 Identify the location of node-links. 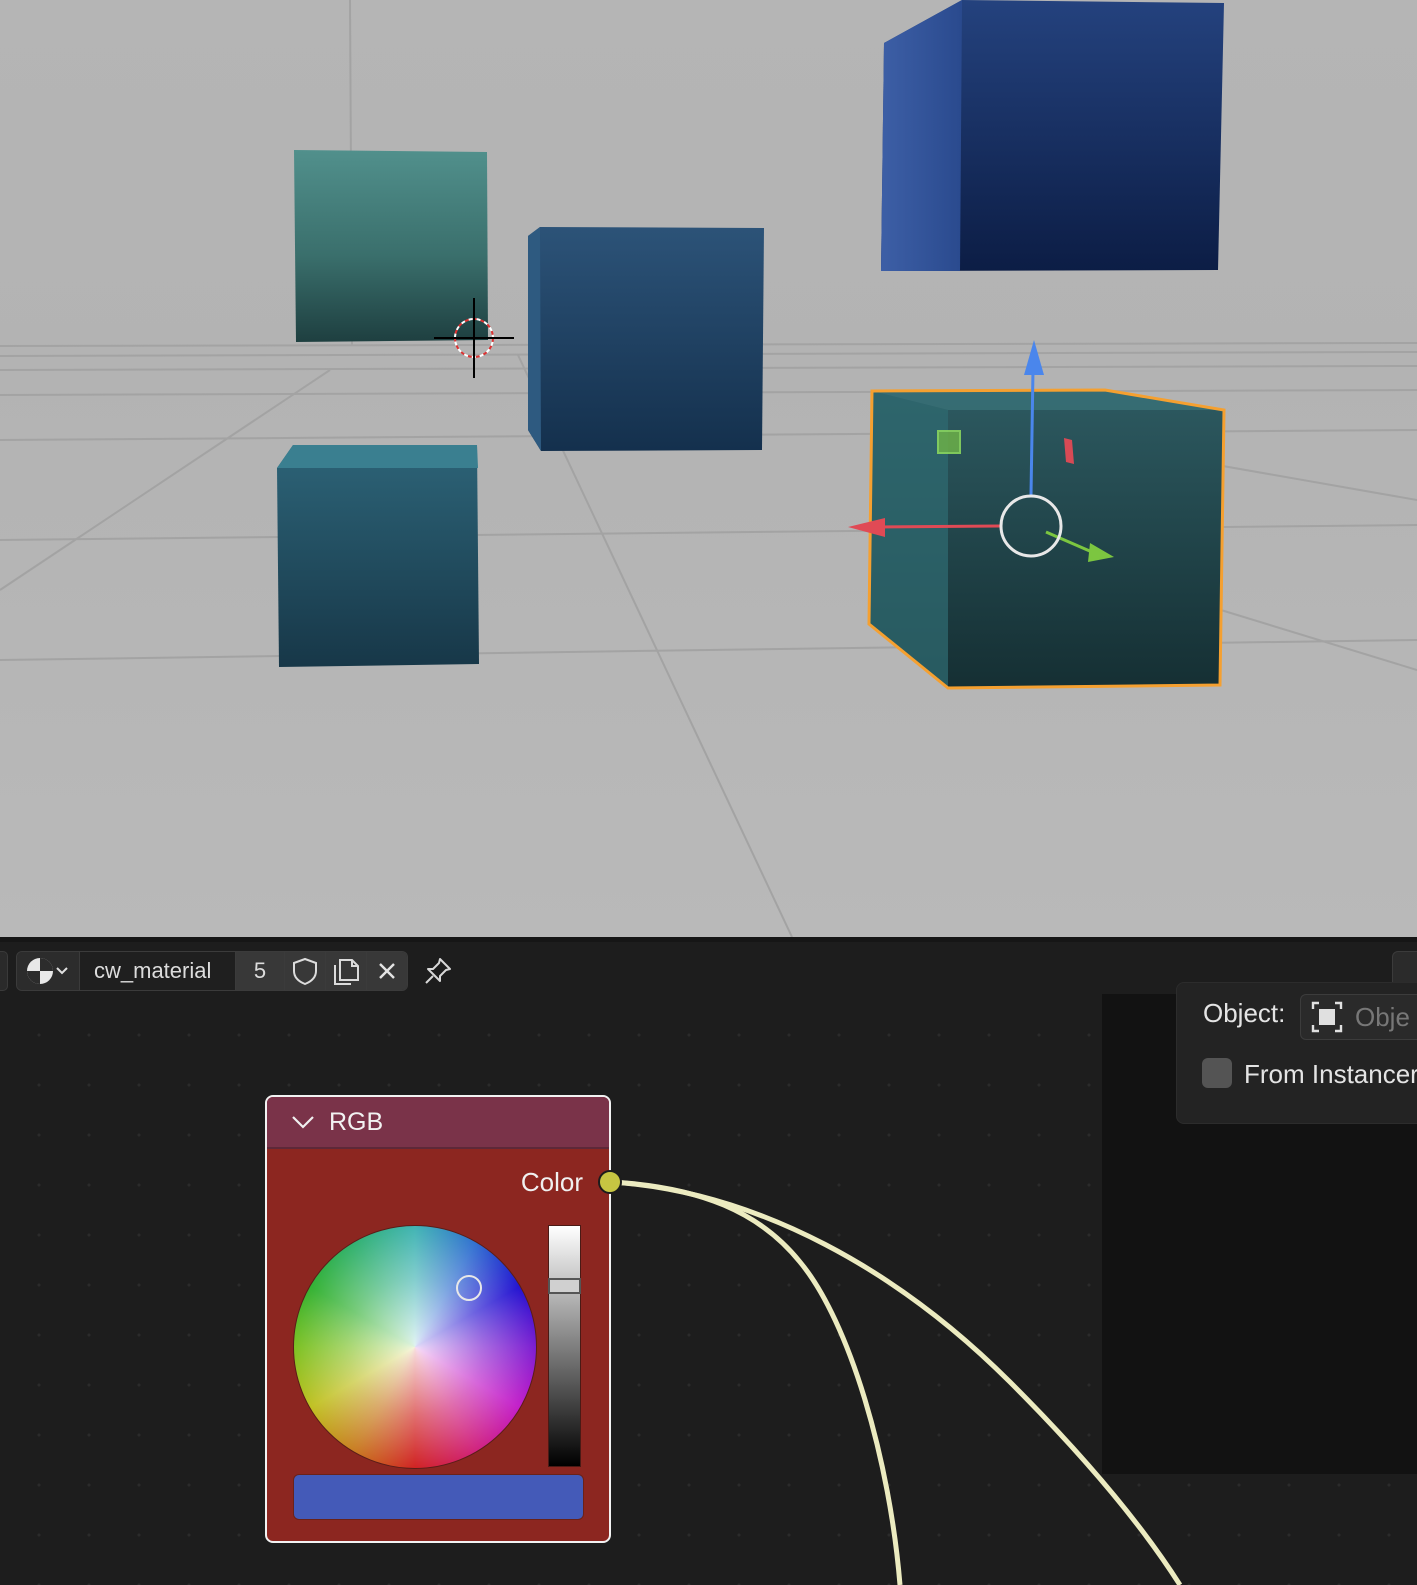
(897, 1382).